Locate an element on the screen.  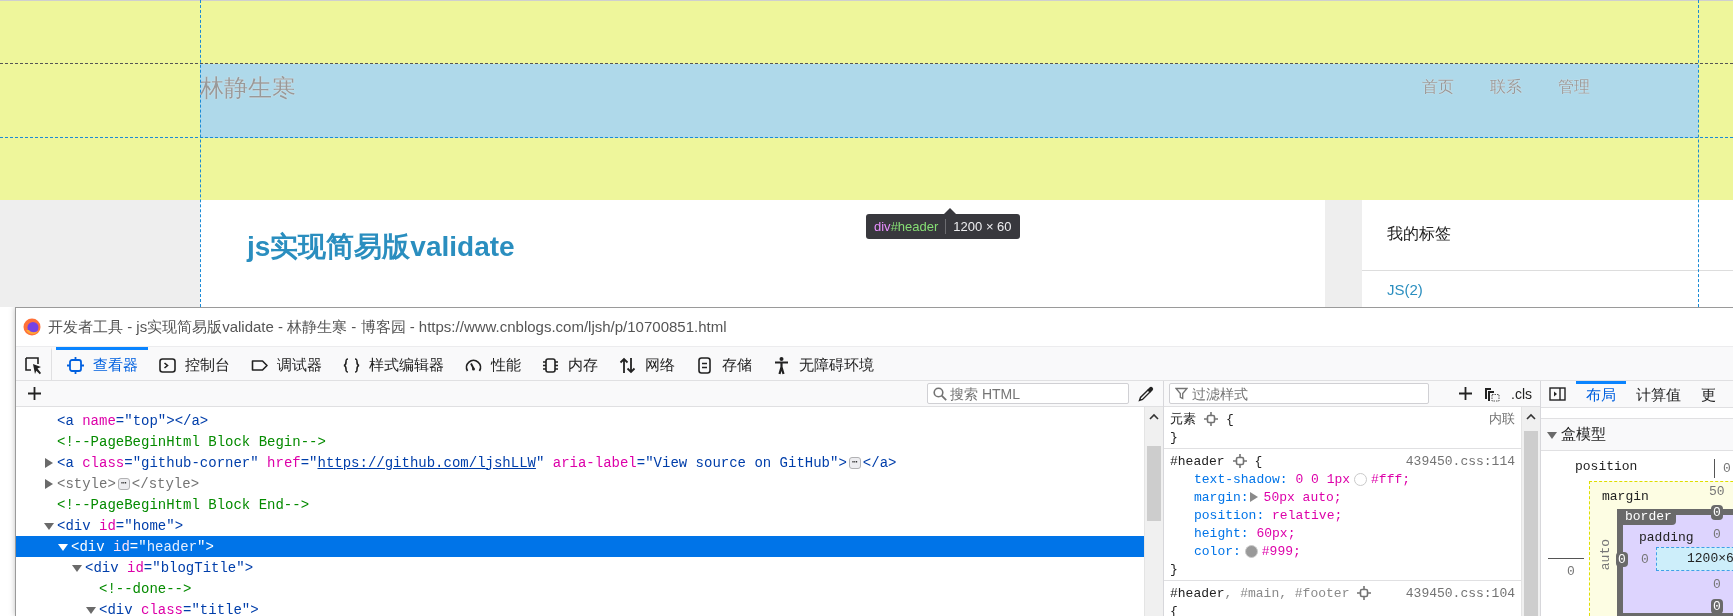
post-title: js实现简易版validate is located at coordinates (381, 247).